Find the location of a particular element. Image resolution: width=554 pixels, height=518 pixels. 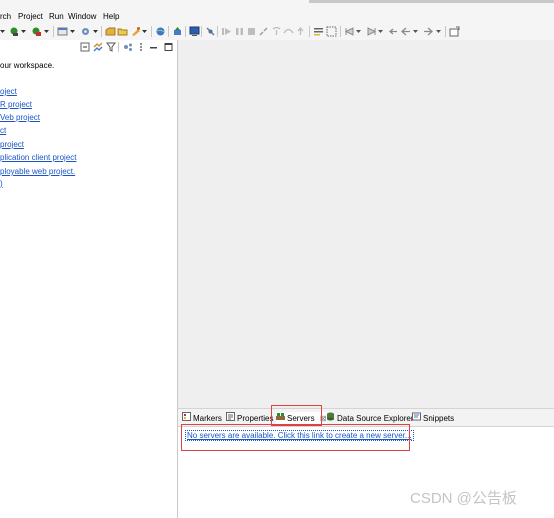

step-return-icon is located at coordinates (300, 31).